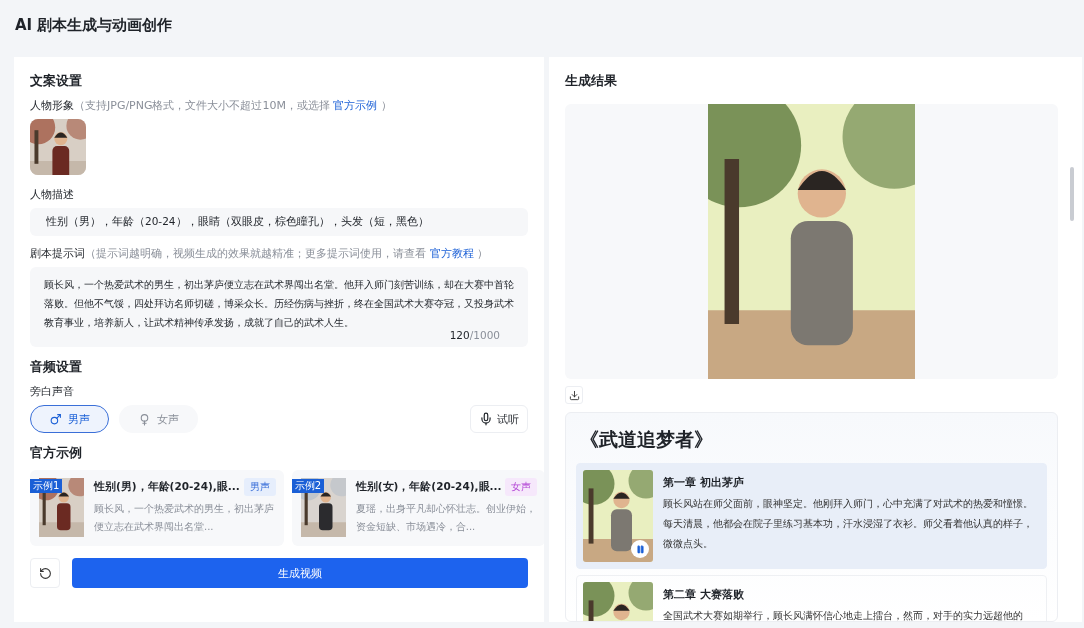  I want to click on page-title: AI 剧本生成与动画创作, so click(94, 25).